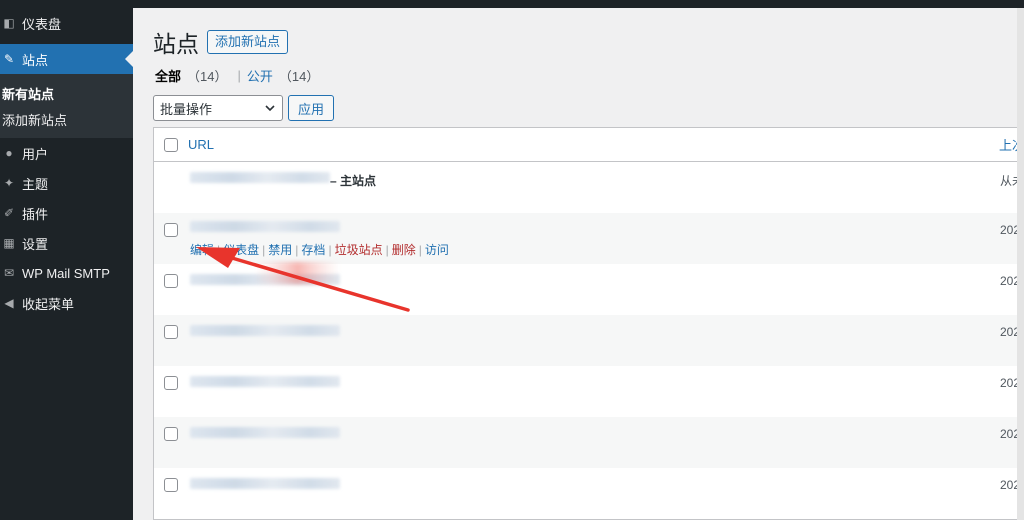 This screenshot has height=520, width=1024. Describe the element at coordinates (9, 303) in the screenshot. I see `collapse-icon: ◀` at that location.